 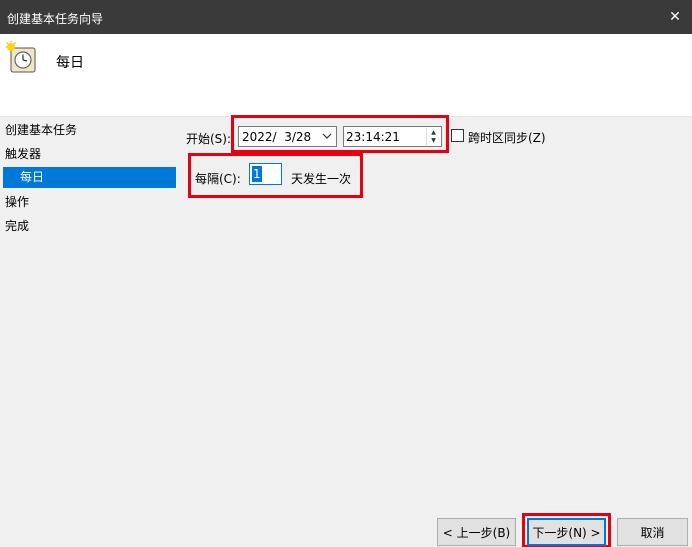 What do you see at coordinates (346, 75) in the screenshot?
I see `wizard-header: 每日` at bounding box center [346, 75].